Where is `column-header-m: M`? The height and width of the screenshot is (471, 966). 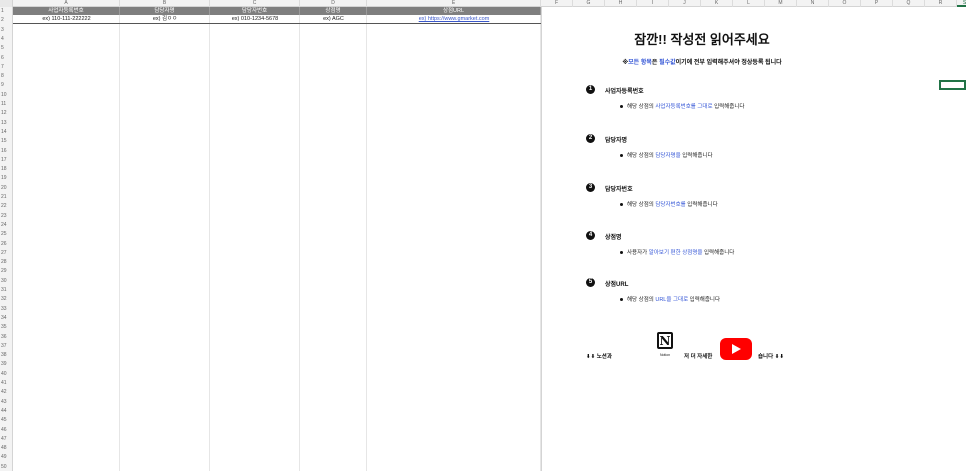
column-header-m: M is located at coordinates (781, 3).